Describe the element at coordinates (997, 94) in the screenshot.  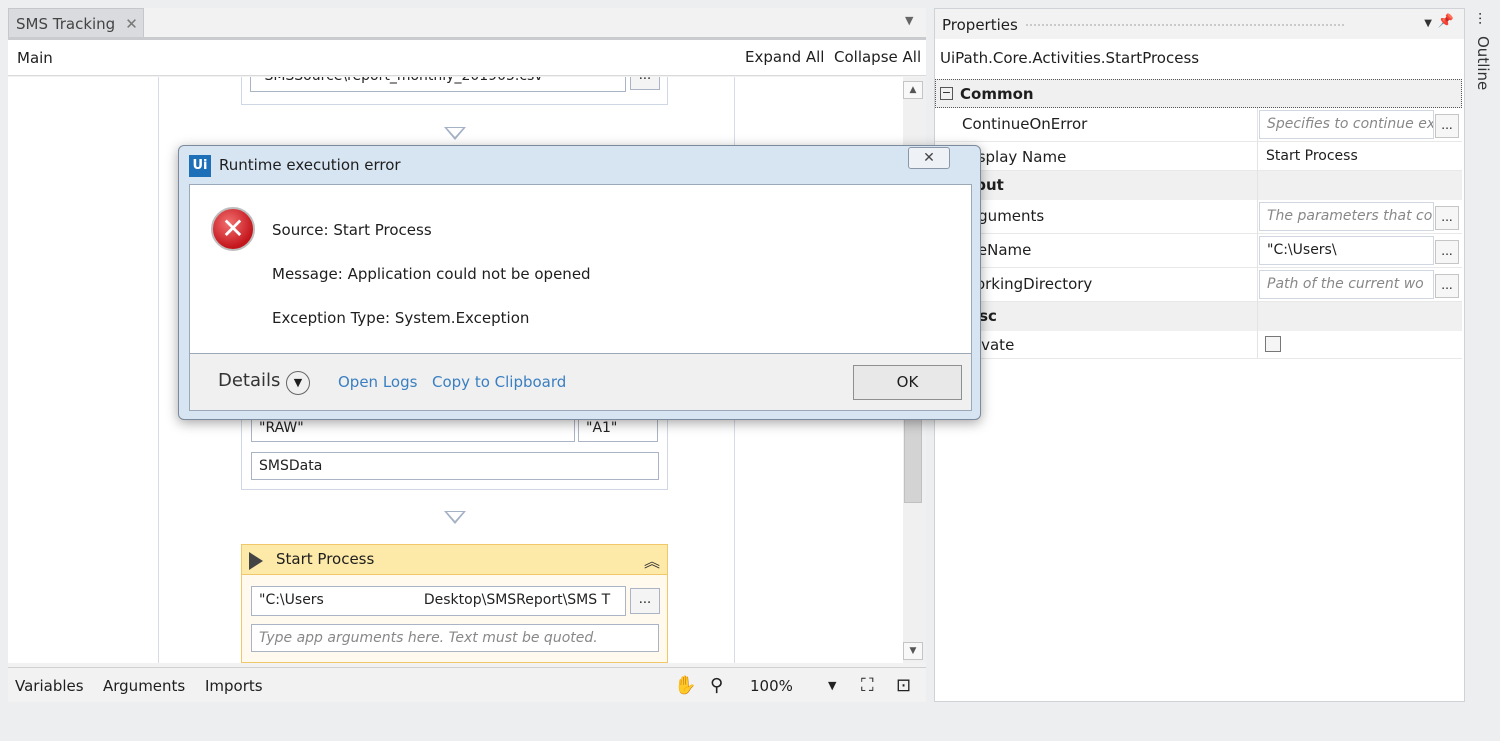
I see `category-label: Common` at that location.